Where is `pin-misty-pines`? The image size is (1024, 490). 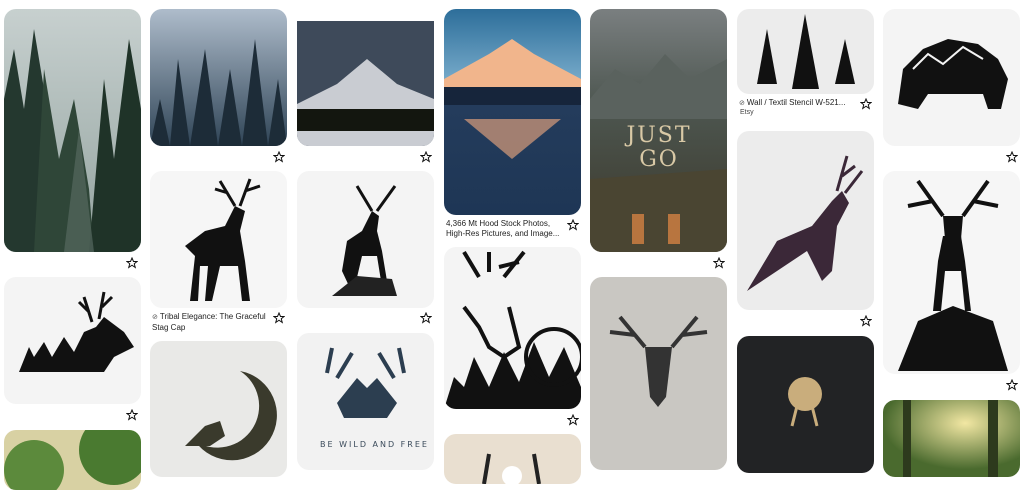 pin-misty-pines is located at coordinates (218, 77).